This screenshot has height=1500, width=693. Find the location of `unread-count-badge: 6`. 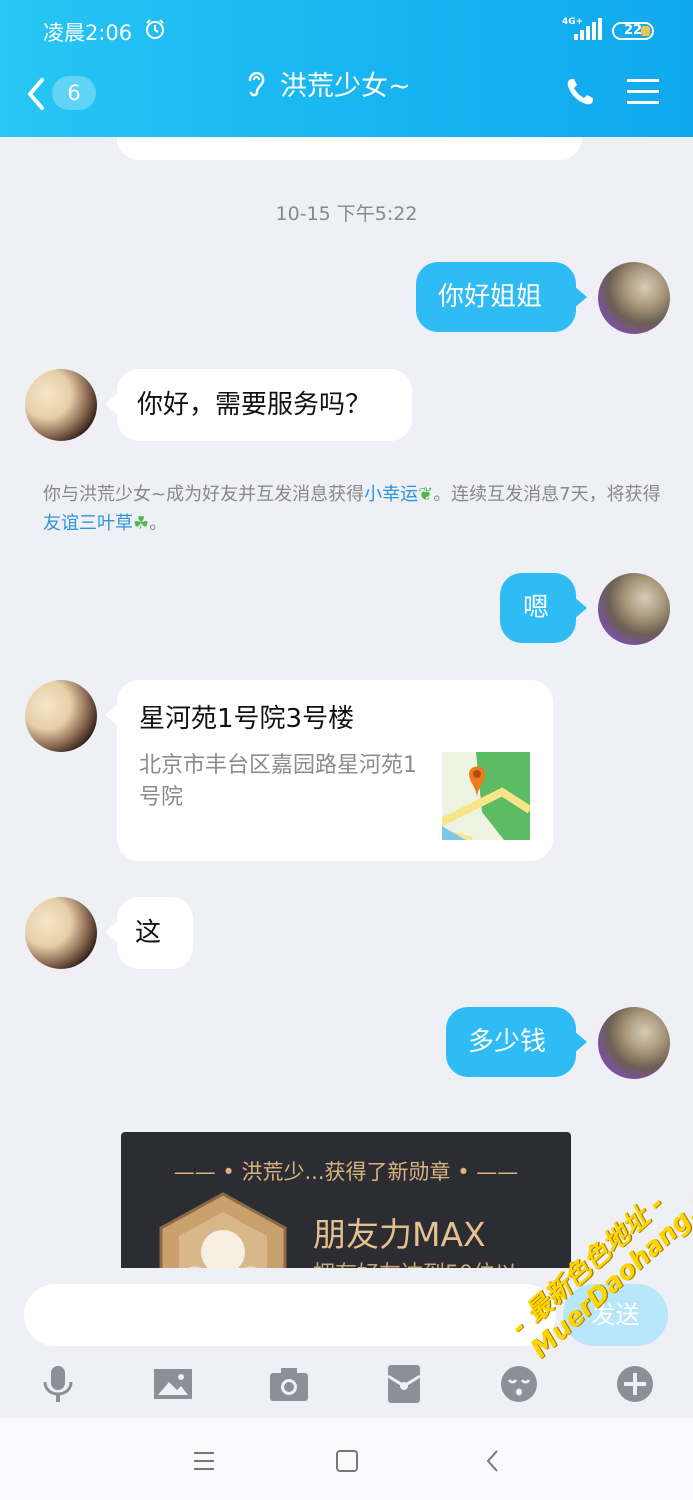

unread-count-badge: 6 is located at coordinates (74, 93).